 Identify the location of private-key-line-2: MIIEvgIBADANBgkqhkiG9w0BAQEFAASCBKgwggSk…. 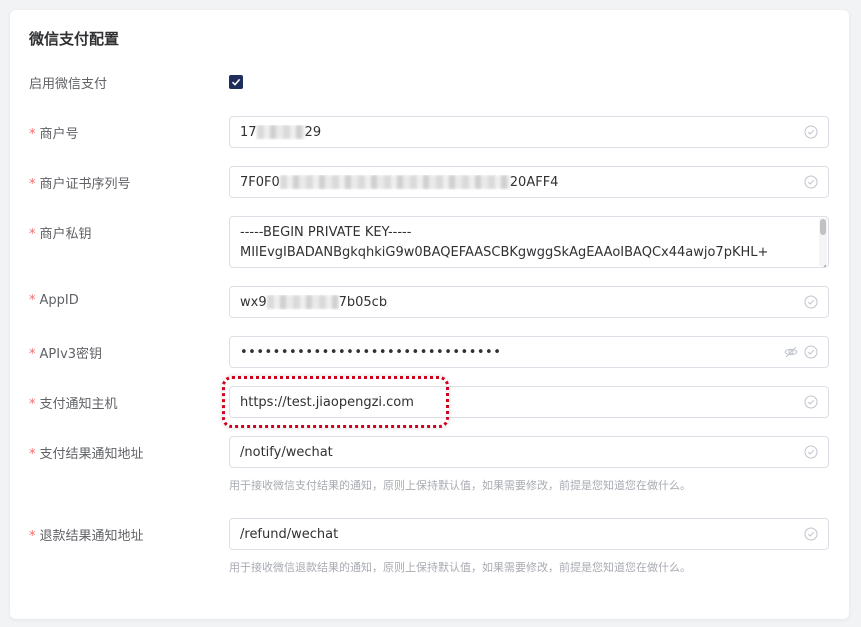
(504, 252).